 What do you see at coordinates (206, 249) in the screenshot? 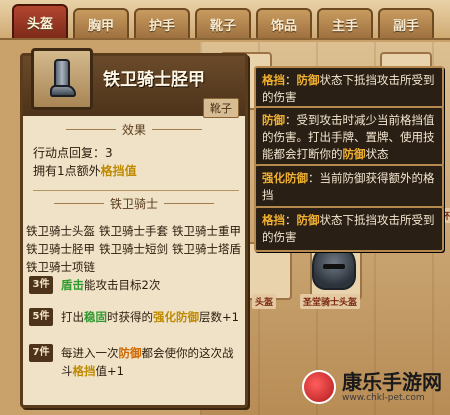
I see `set-piece: 铁卫骑士塔盾` at bounding box center [206, 249].